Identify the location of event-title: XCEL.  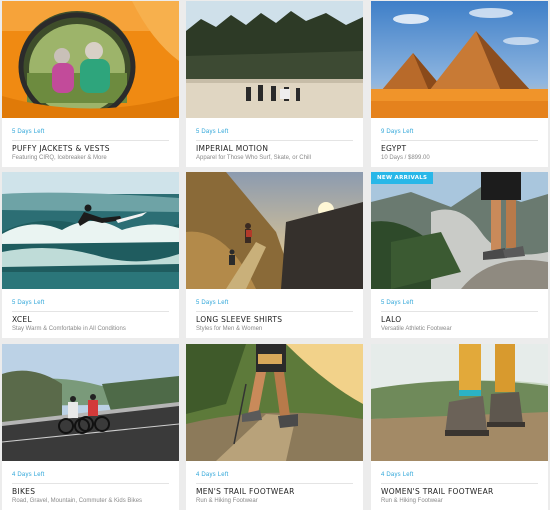
(22, 319).